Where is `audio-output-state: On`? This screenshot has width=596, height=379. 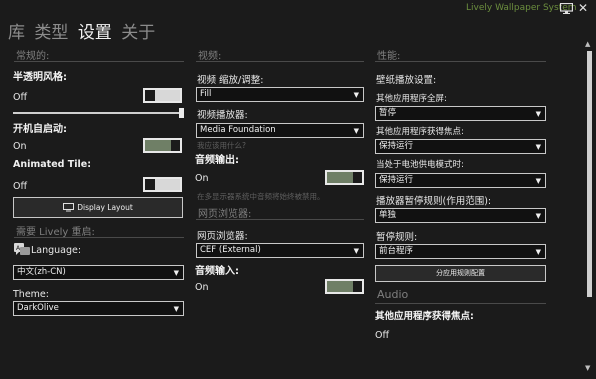
audio-output-state: On is located at coordinates (202, 178).